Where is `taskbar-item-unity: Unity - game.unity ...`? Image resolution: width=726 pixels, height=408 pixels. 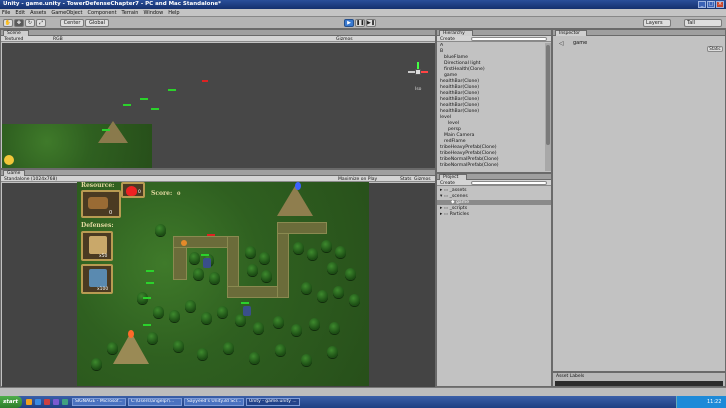
taskbar-item-unity: Unity - game.unity ... is located at coordinates (273, 402).